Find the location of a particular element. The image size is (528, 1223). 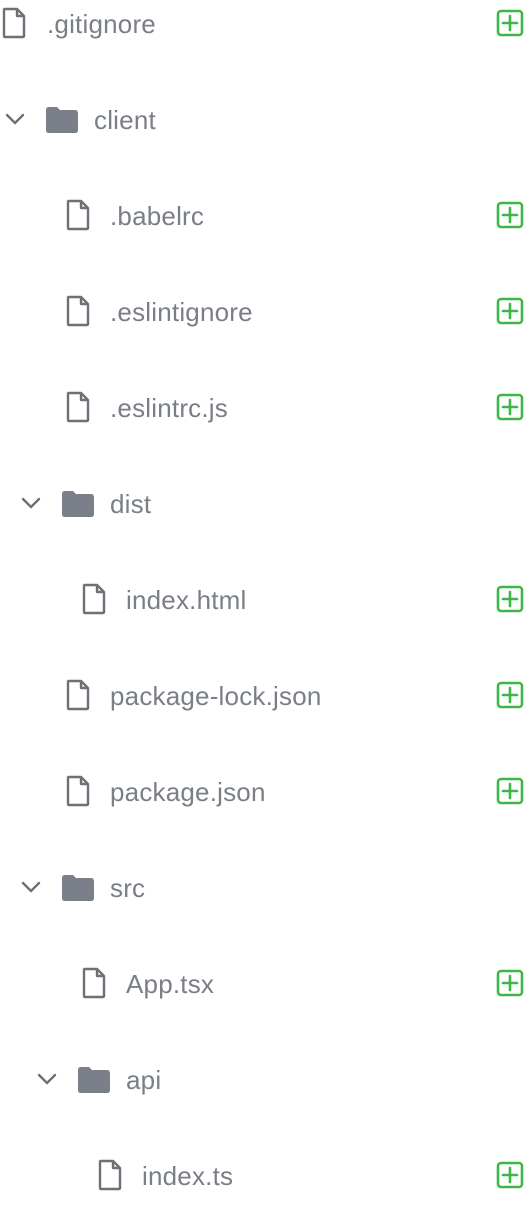

tree-row: package.json is located at coordinates (264, 791).